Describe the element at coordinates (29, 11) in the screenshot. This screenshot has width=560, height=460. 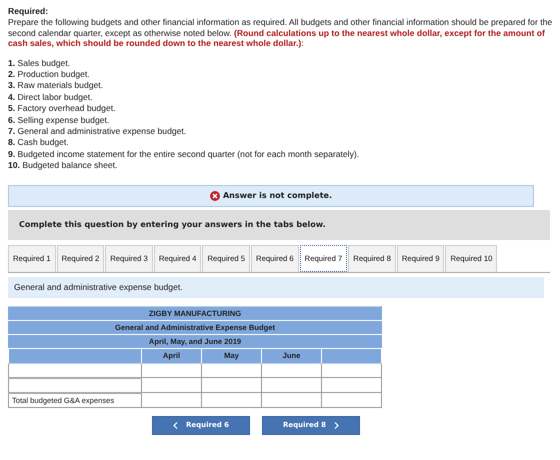
I see `heading: Required:` at that location.